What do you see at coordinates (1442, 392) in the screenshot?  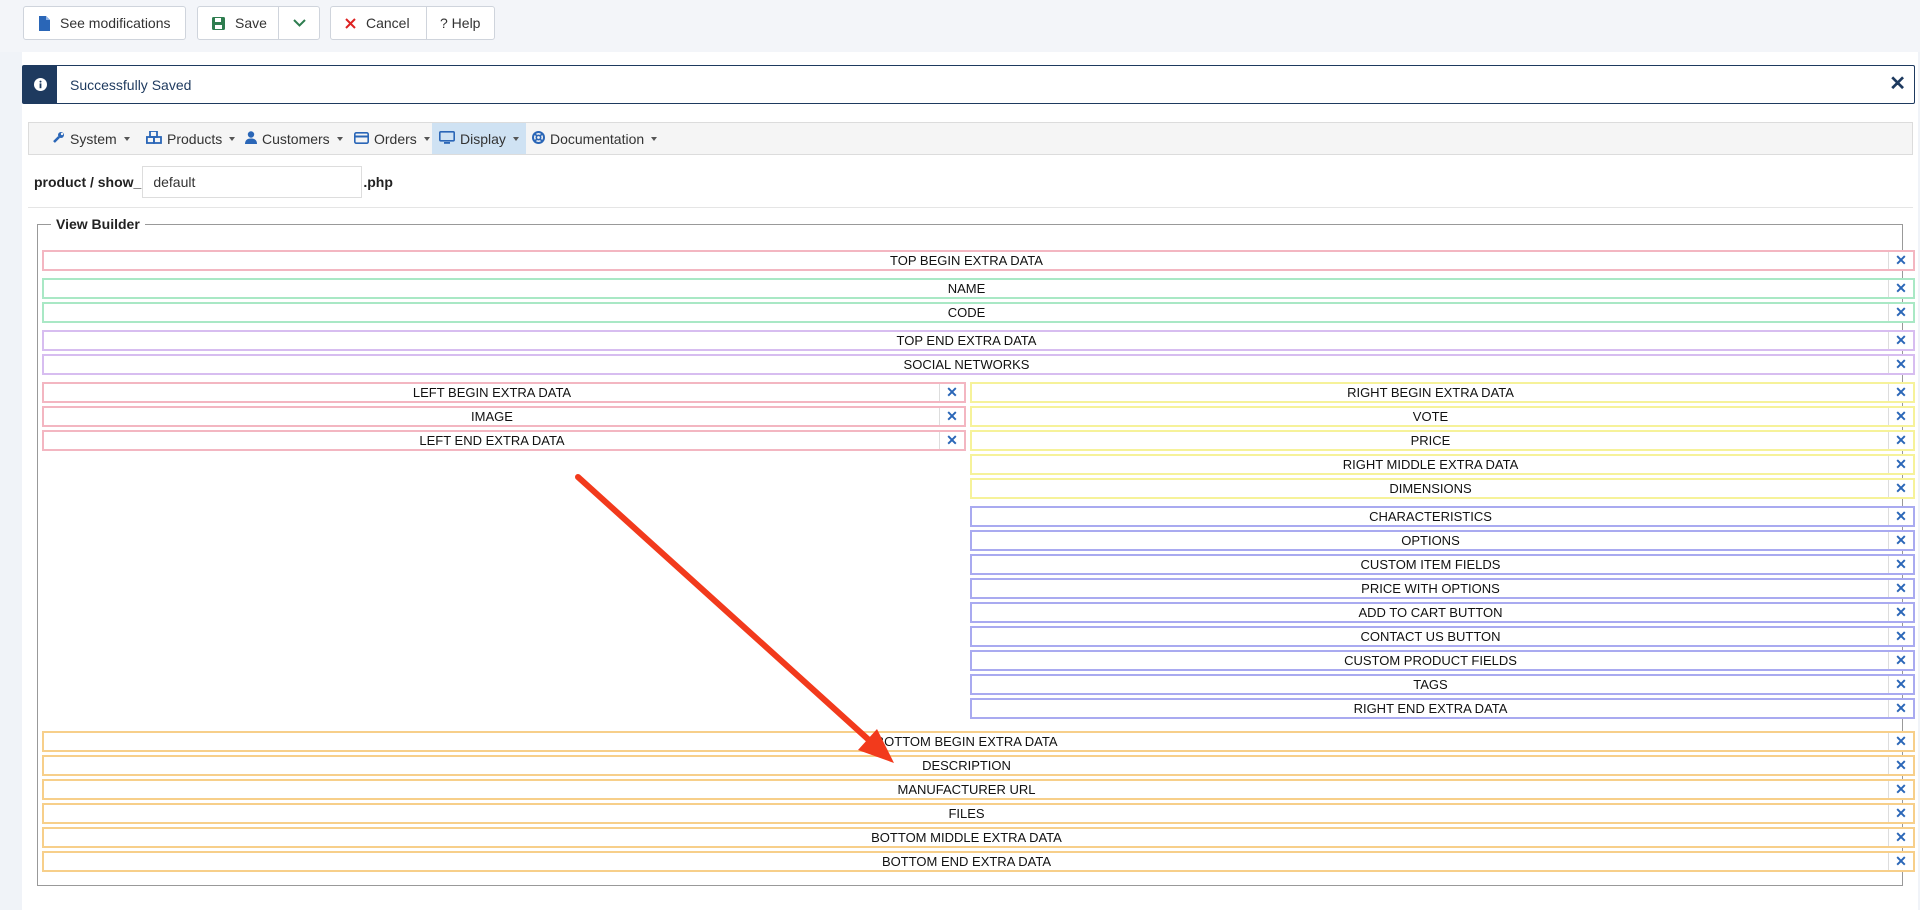 I see `layout-block-right-begin-extra-data: RIGHT BEGIN EXTRA DATA ✕` at bounding box center [1442, 392].